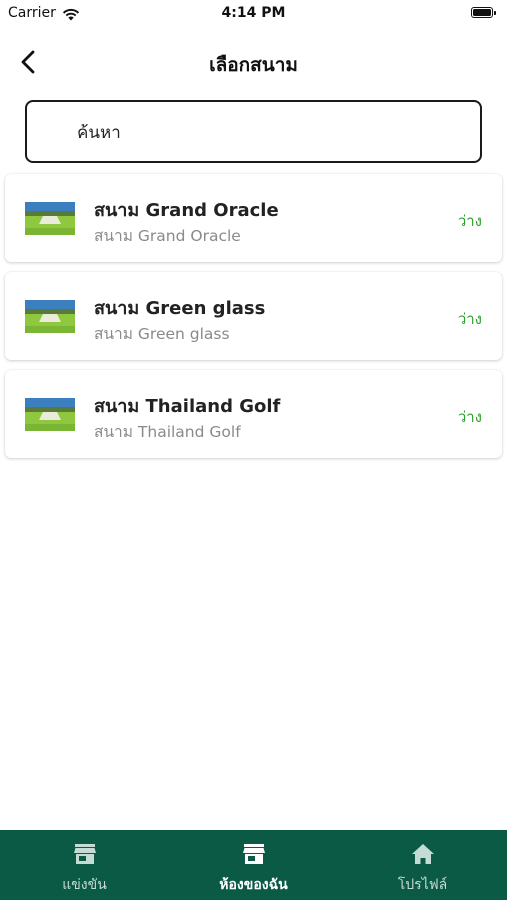 The image size is (507, 900). What do you see at coordinates (484, 13) in the screenshot?
I see `battery-icon` at bounding box center [484, 13].